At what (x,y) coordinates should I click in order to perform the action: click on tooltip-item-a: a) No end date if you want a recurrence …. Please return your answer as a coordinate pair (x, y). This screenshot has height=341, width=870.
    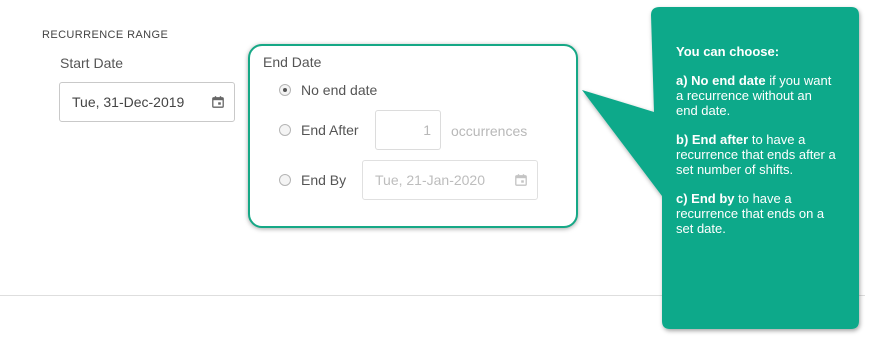
    Looking at the image, I should click on (754, 95).